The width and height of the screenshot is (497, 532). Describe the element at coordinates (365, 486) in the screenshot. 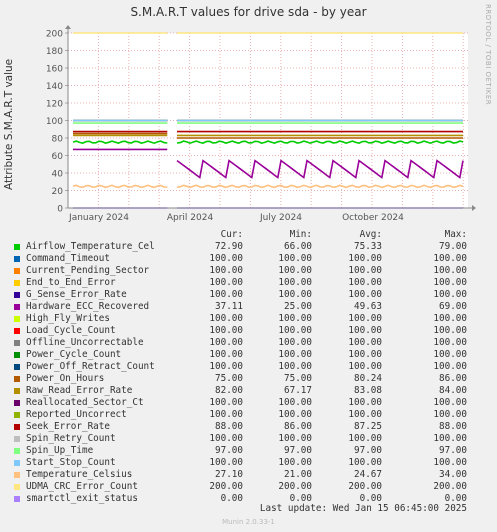

I see `legend-avg: 200.00` at that location.